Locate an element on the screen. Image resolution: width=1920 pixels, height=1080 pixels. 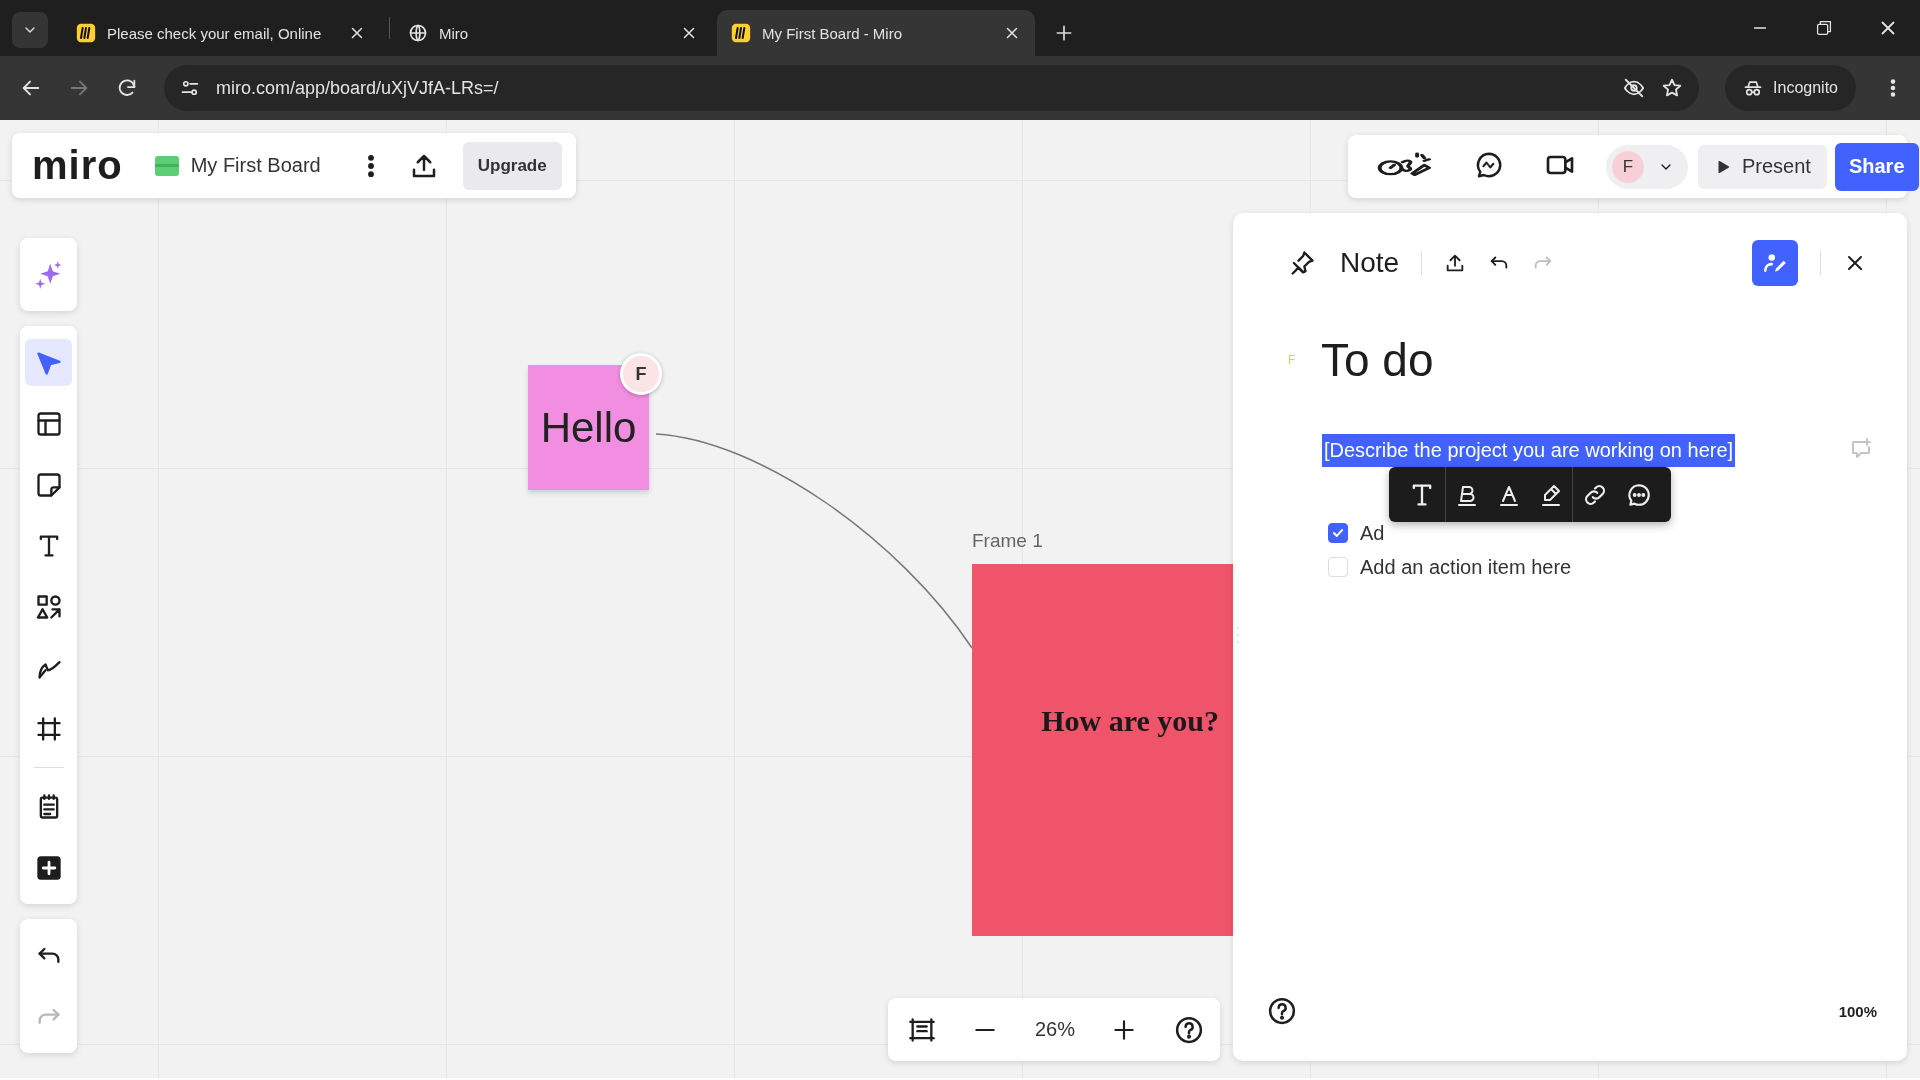
browser-tab: My First Board - Miro is located at coordinates (876, 33).